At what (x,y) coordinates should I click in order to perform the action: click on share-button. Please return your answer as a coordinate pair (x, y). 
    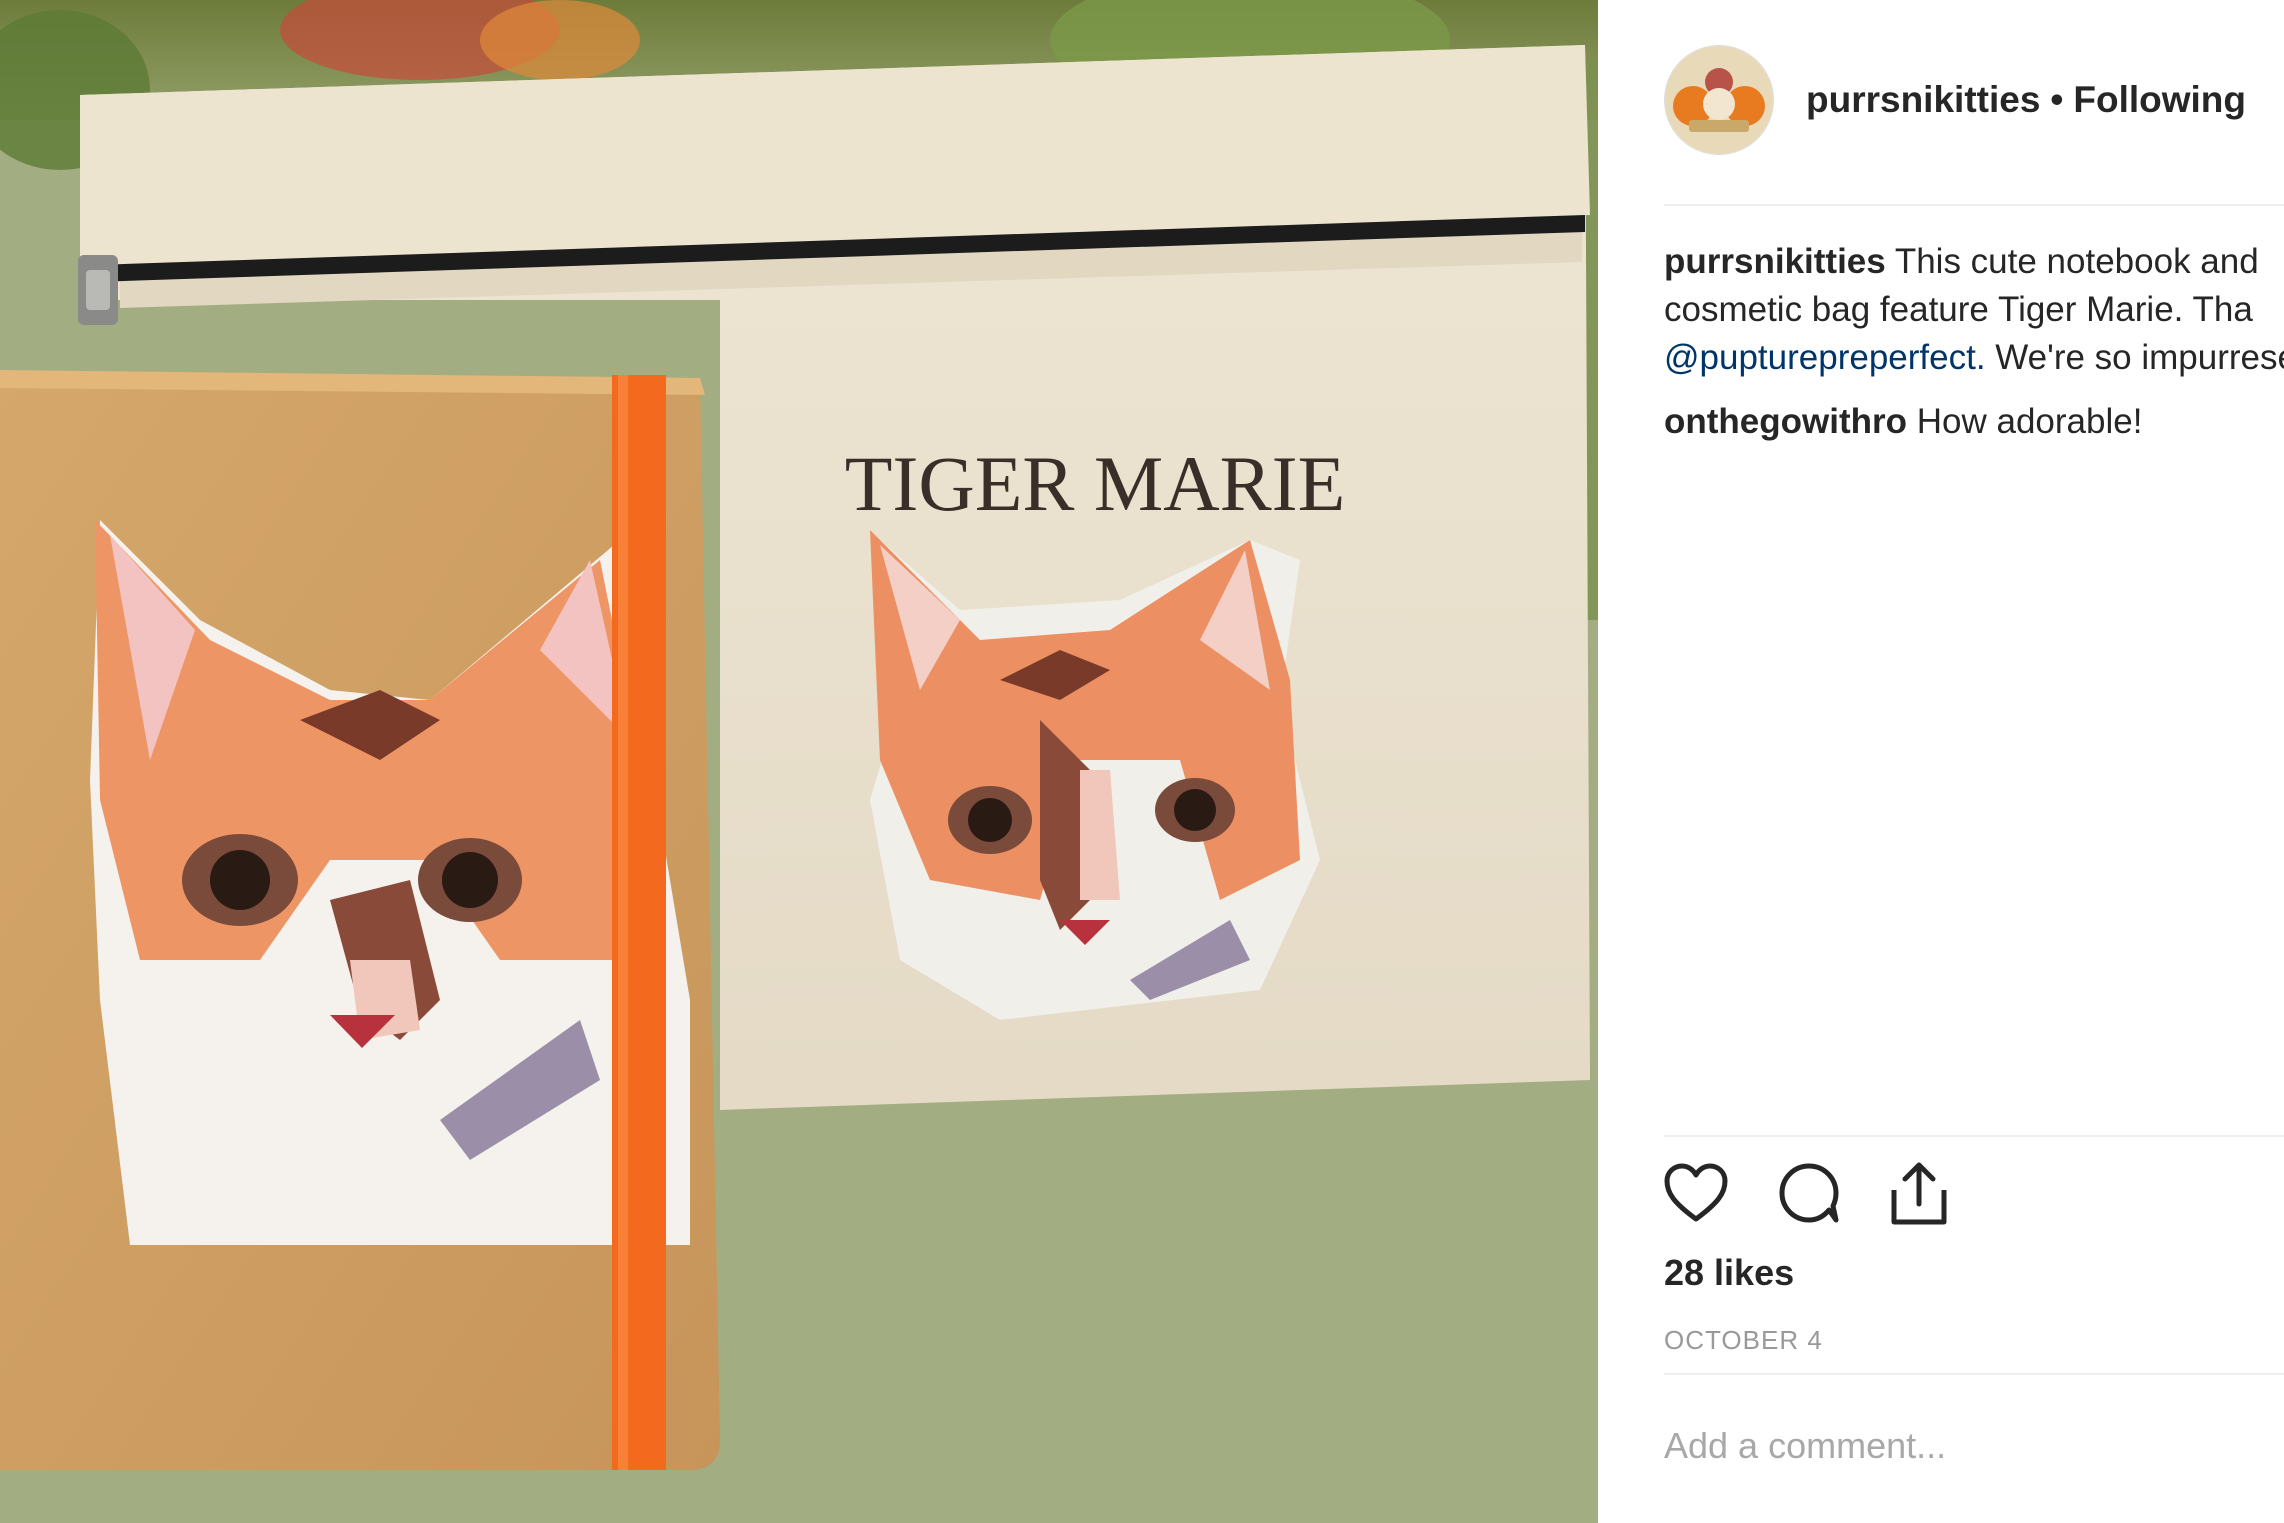
    Looking at the image, I should click on (1919, 1193).